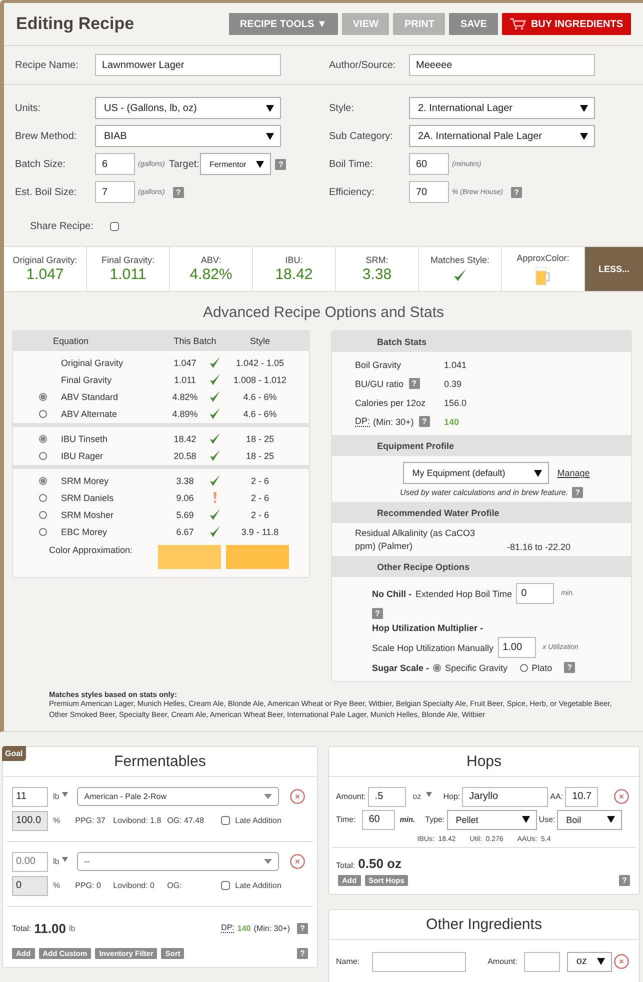 The width and height of the screenshot is (643, 982). Describe the element at coordinates (476, 473) in the screenshot. I see `equipment-dropdown: My Equipment (default)` at that location.